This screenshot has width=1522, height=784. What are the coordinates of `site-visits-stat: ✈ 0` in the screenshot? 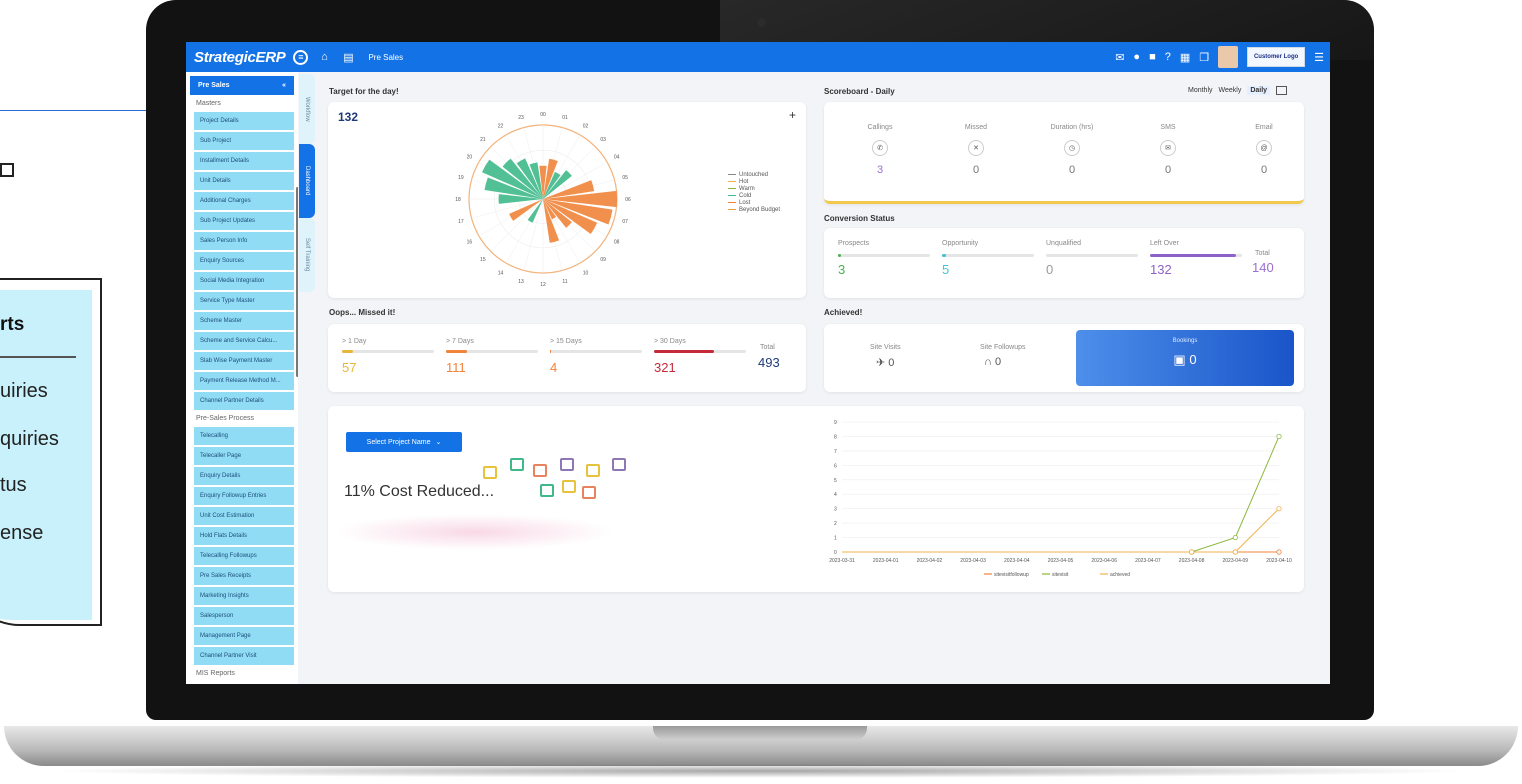 It's located at (885, 362).